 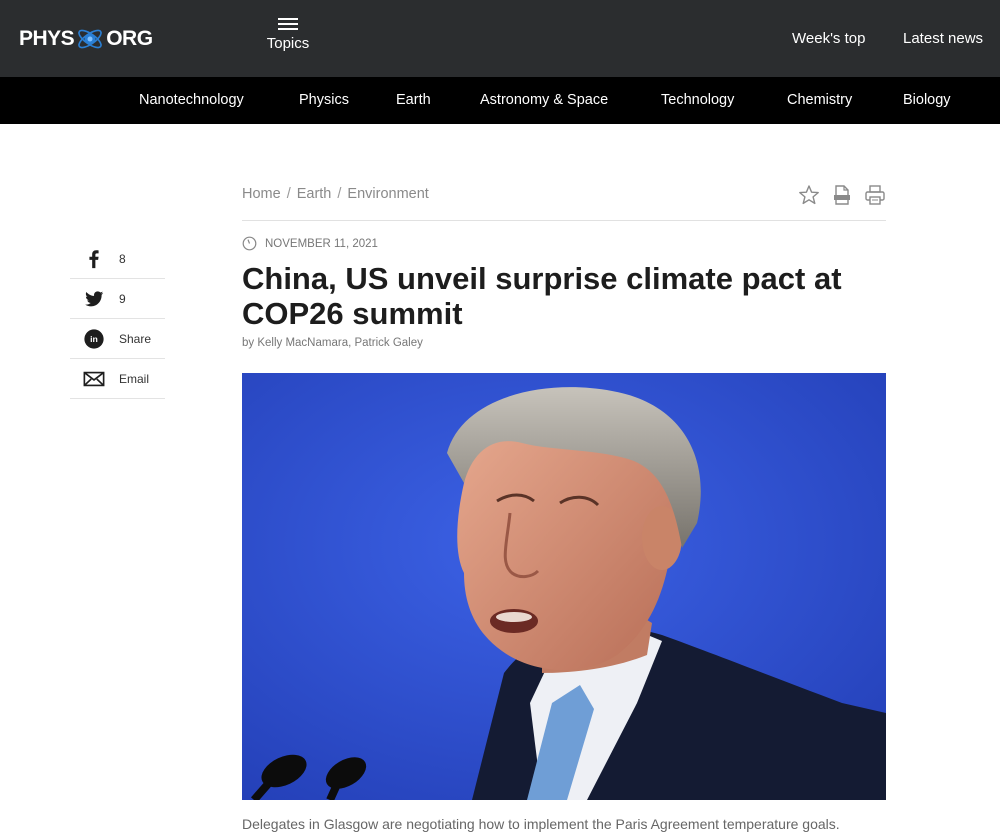 I want to click on svg-text: in, so click(x=94, y=339).